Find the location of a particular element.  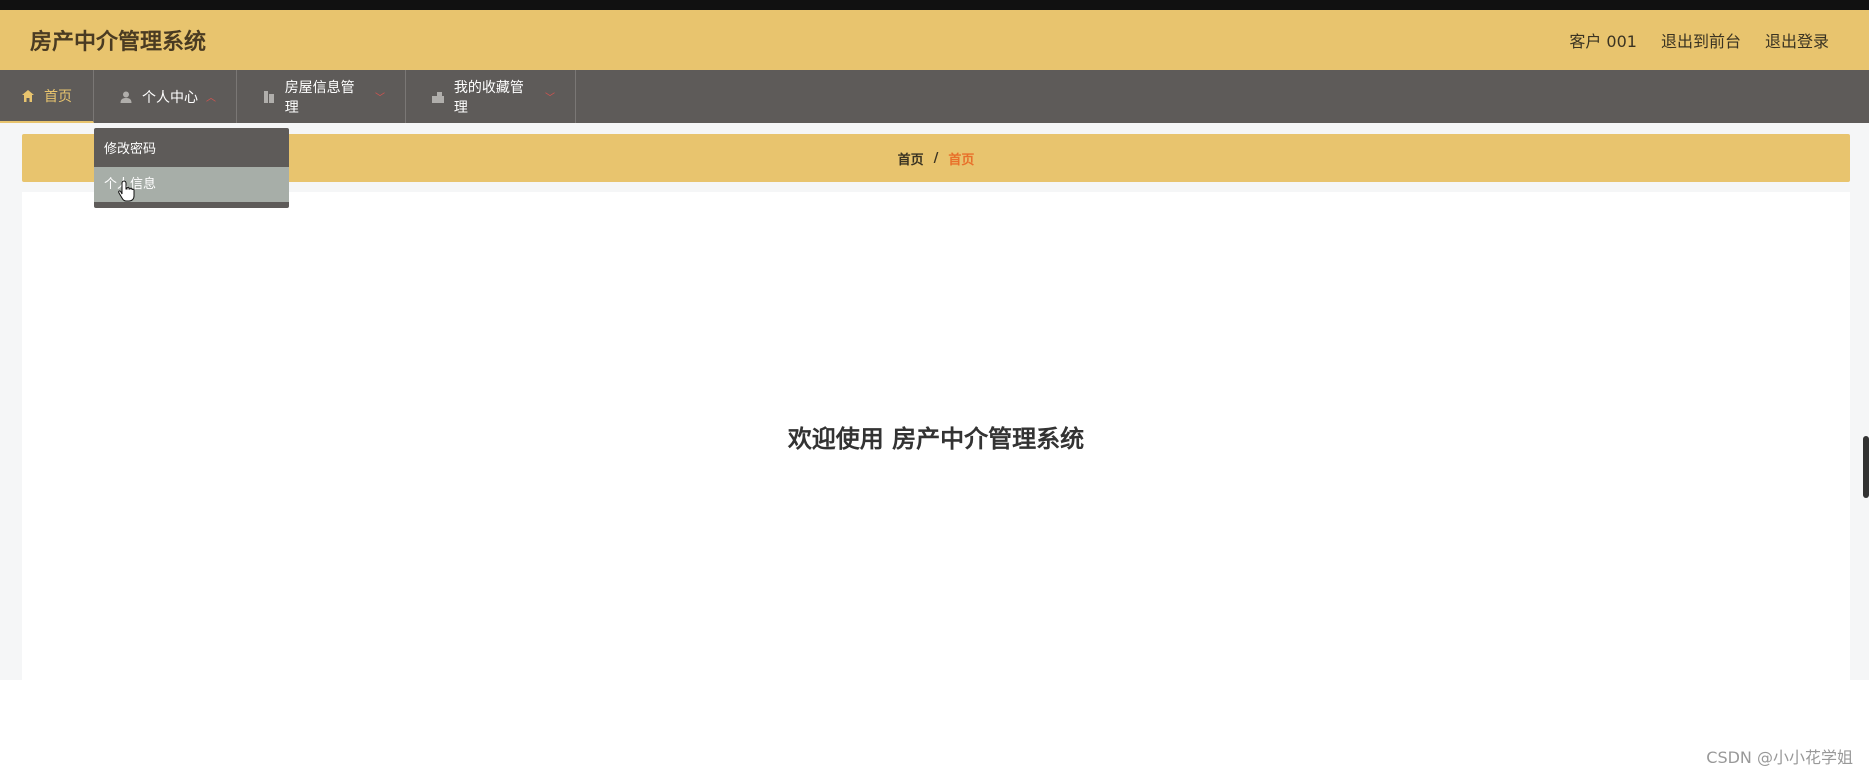

nav-house-info: 房屋信息管理 ﹀ is located at coordinates (321, 96).